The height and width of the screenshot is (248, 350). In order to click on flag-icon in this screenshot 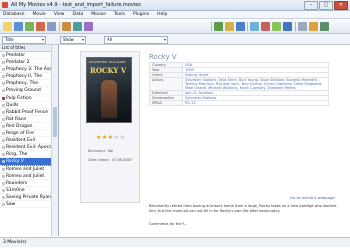, I will do `click(3, 98)`.